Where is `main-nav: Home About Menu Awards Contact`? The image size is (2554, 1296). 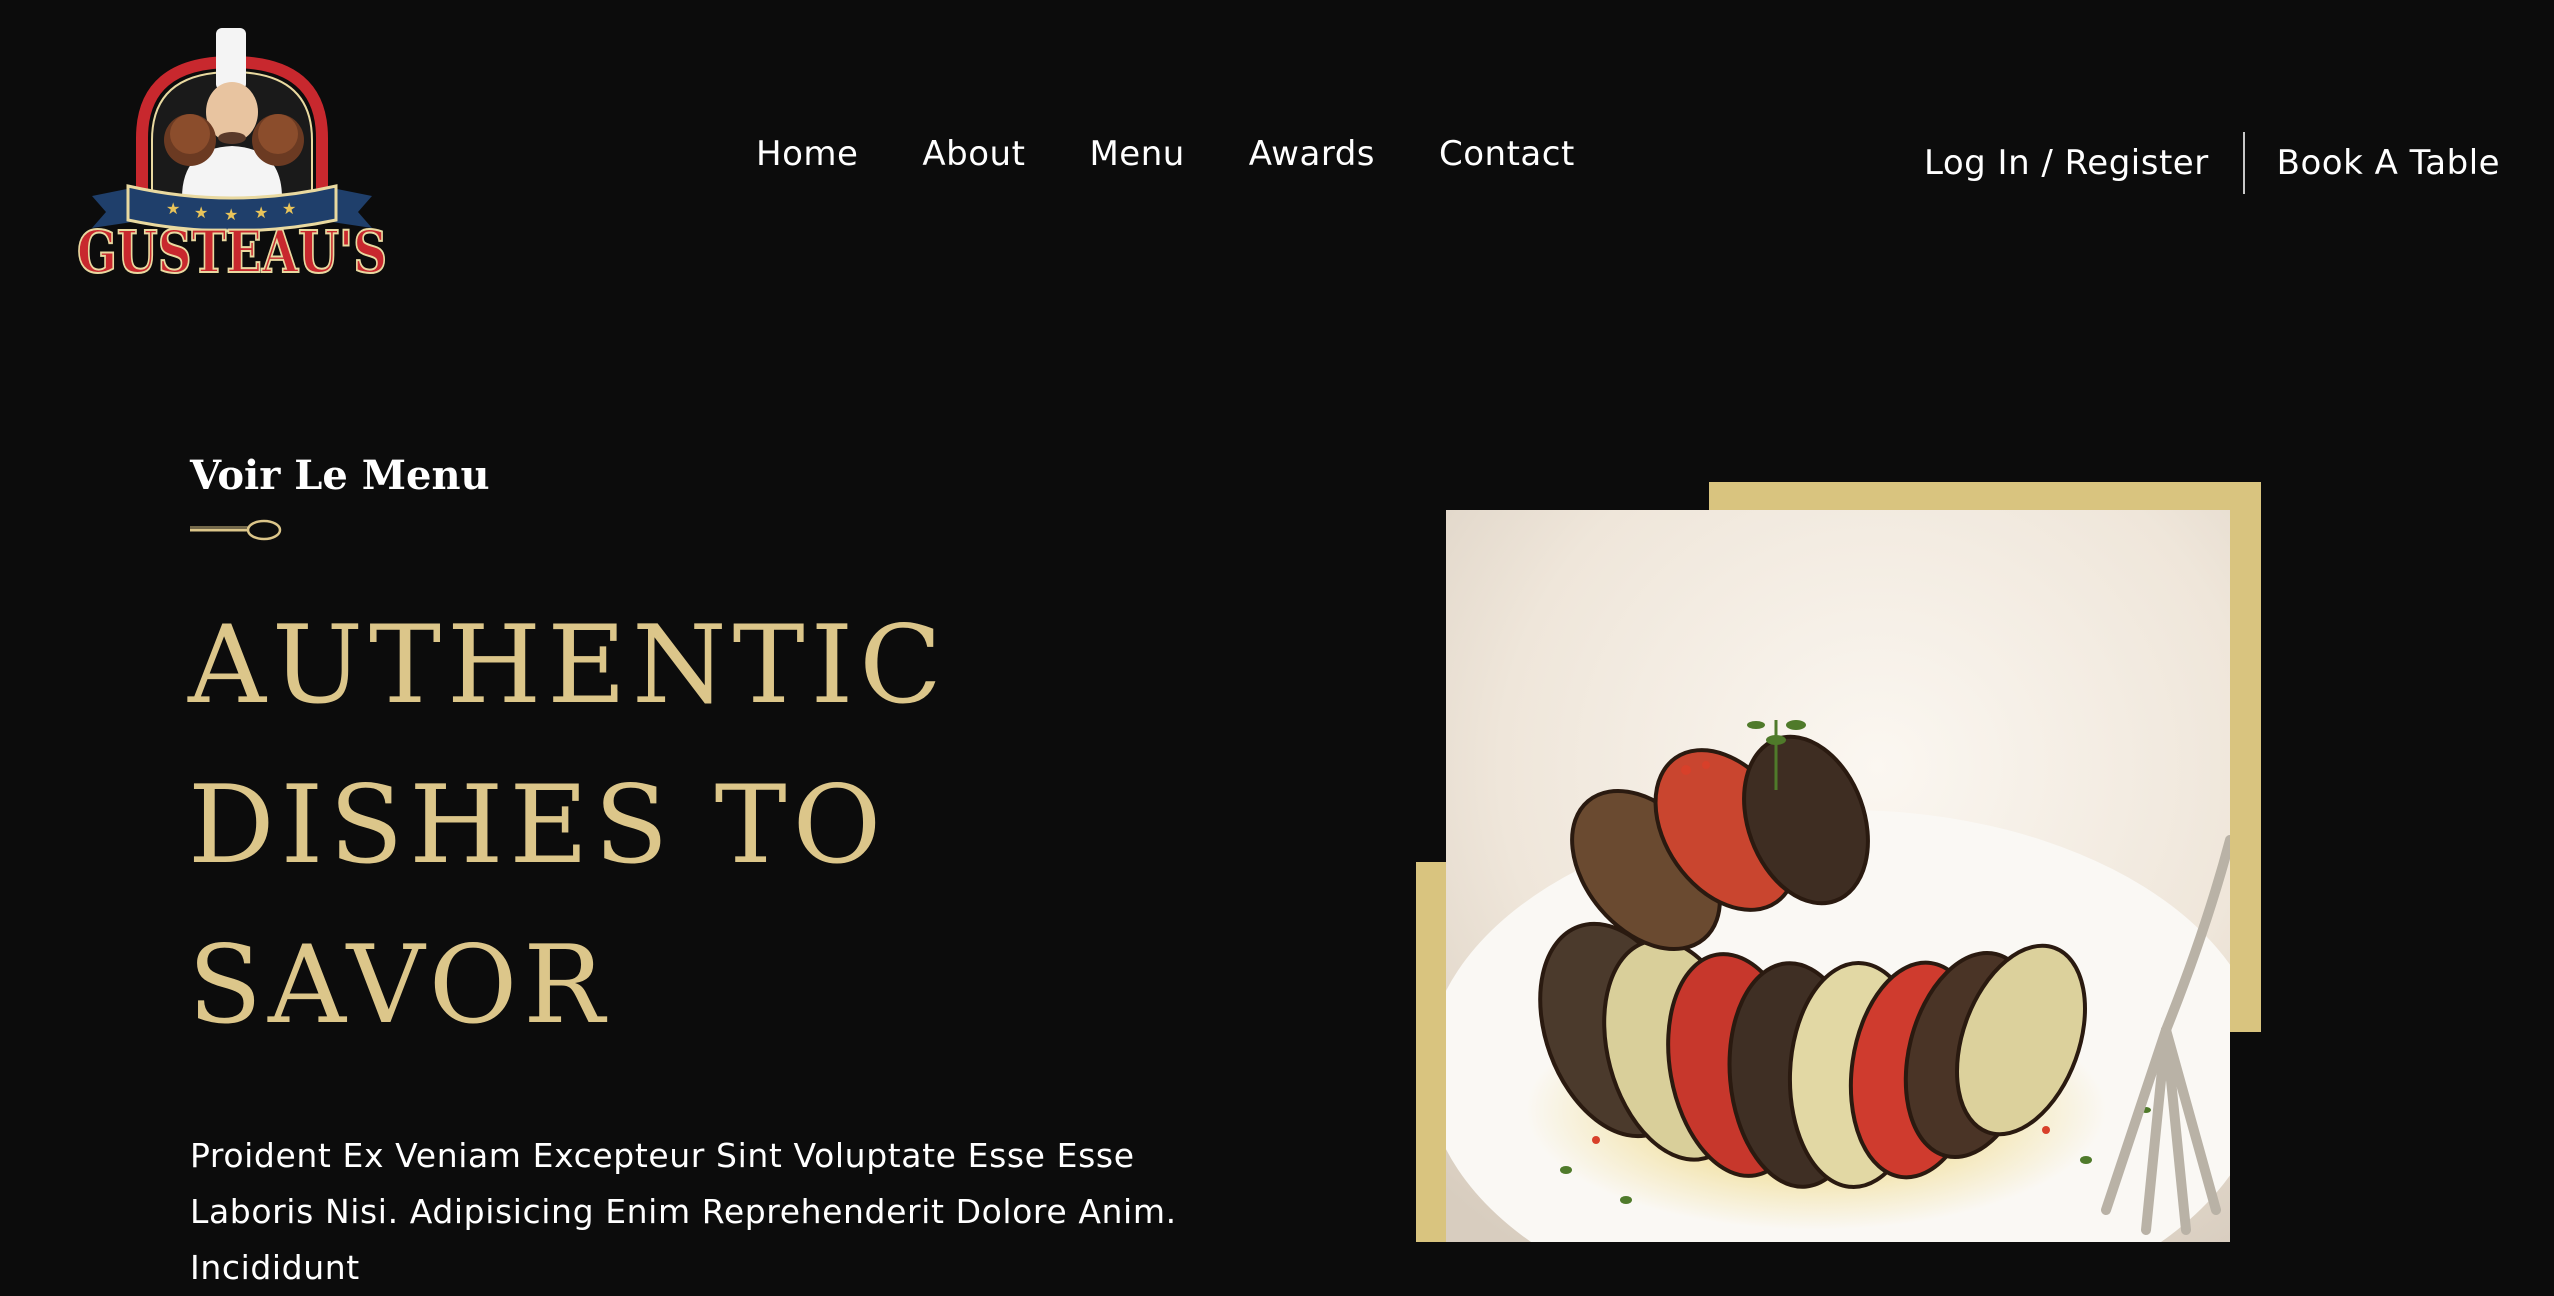 main-nav: Home About Menu Awards Contact is located at coordinates (1197, 154).